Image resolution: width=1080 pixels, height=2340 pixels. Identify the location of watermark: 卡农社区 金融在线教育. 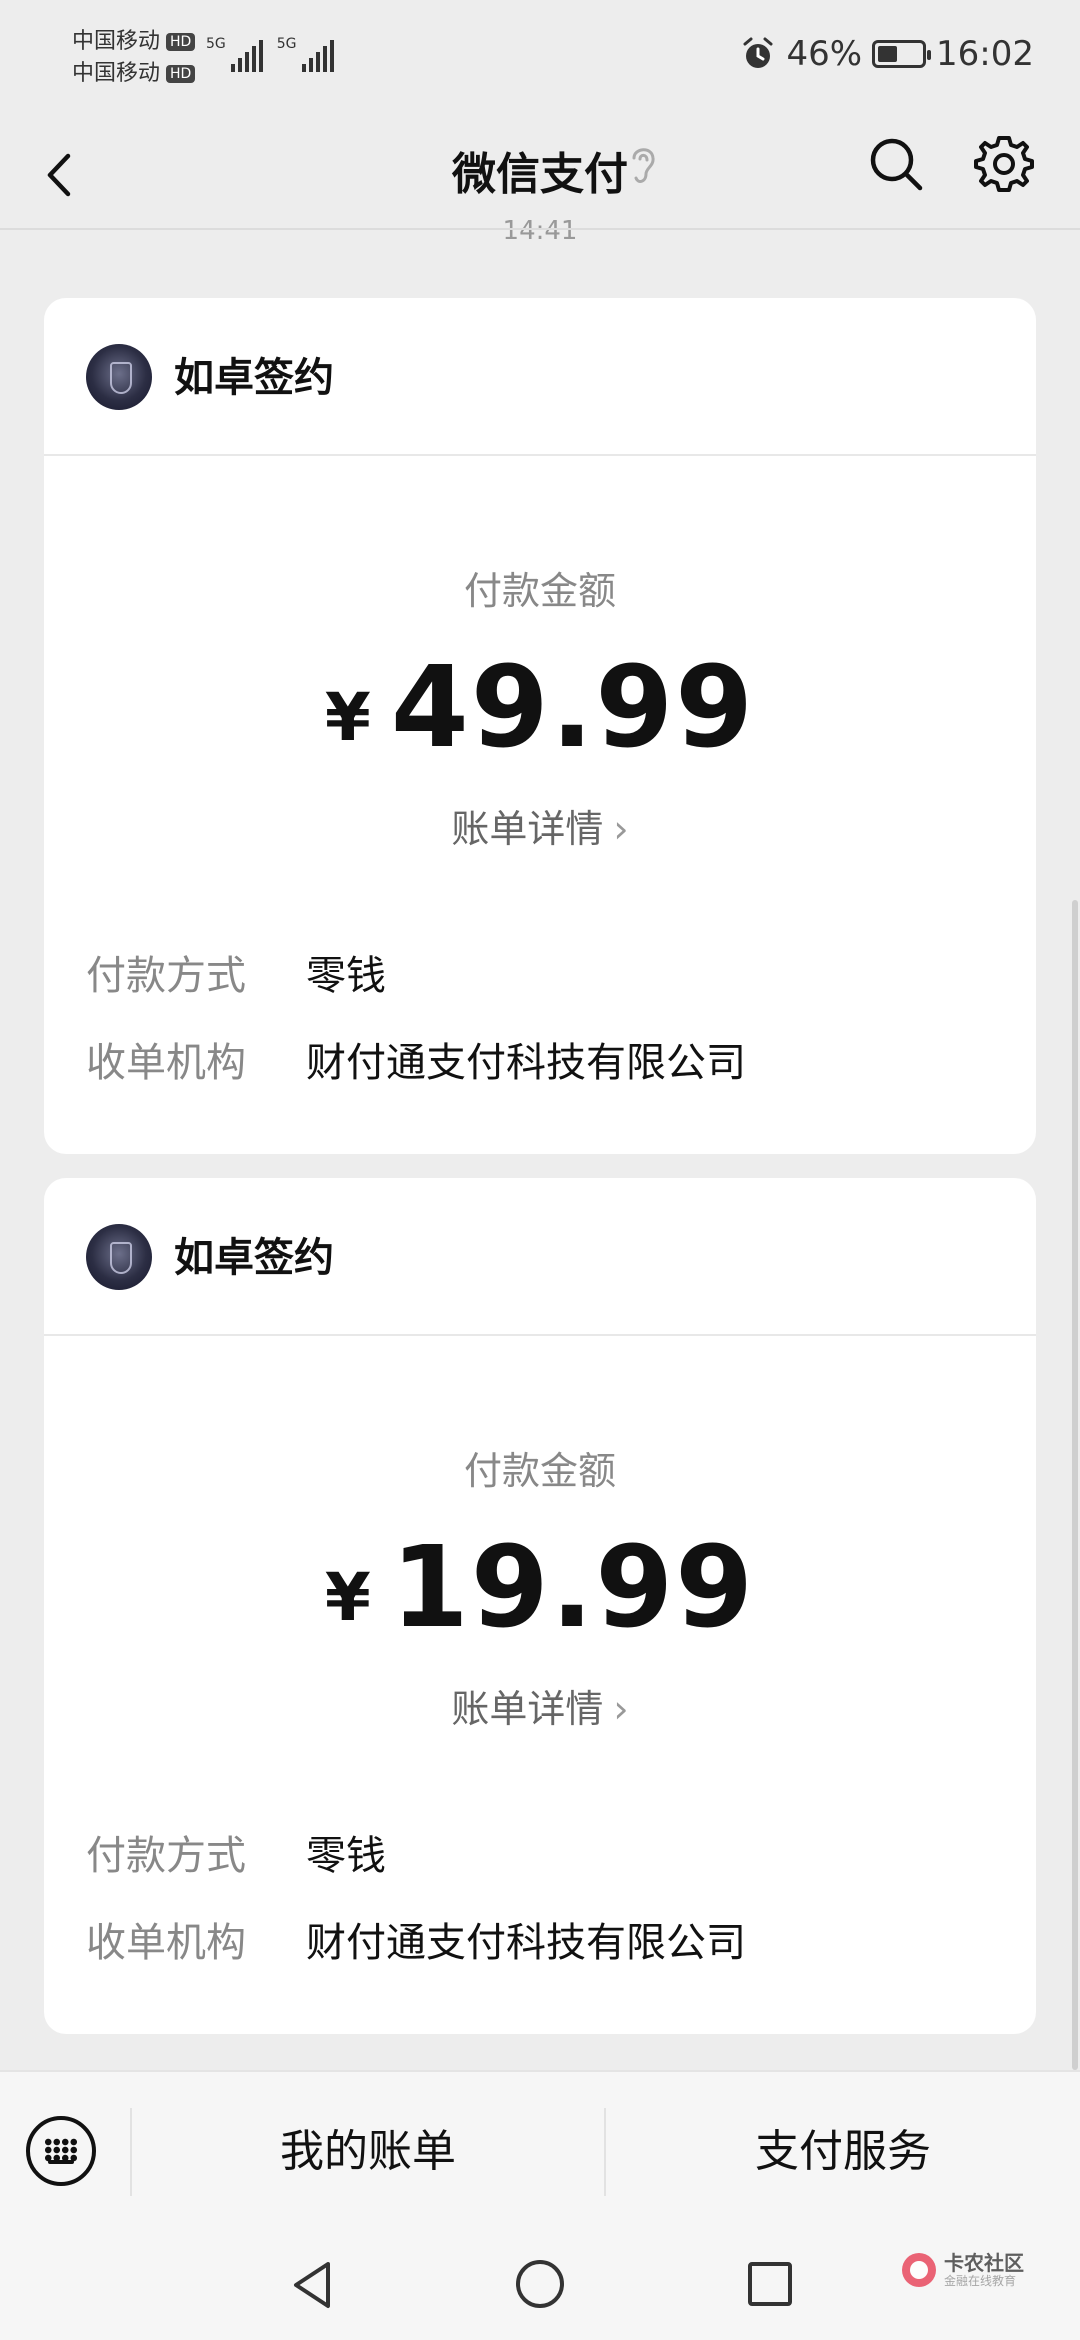
(963, 2270).